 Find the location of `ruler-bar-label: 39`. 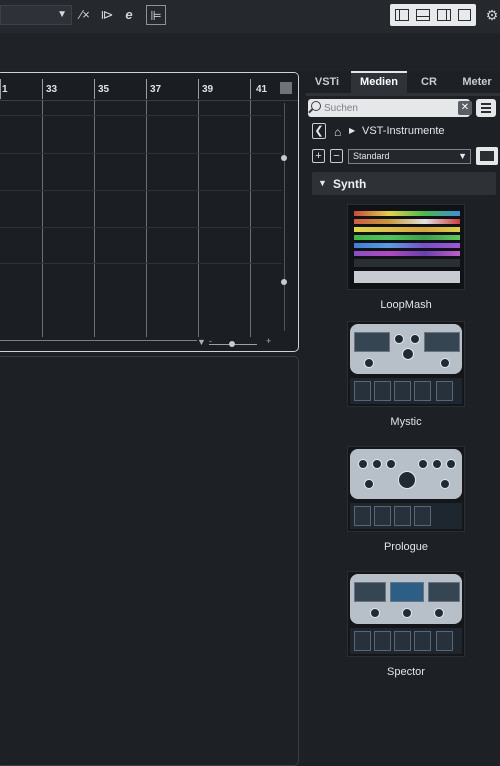

ruler-bar-label: 39 is located at coordinates (208, 89).